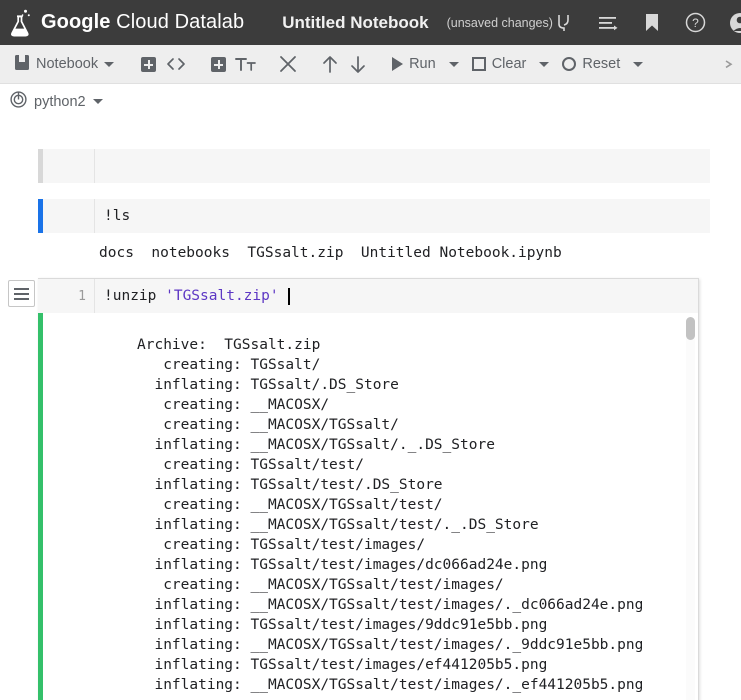 The image size is (741, 700). I want to click on move-cell-up-button, so click(330, 64).